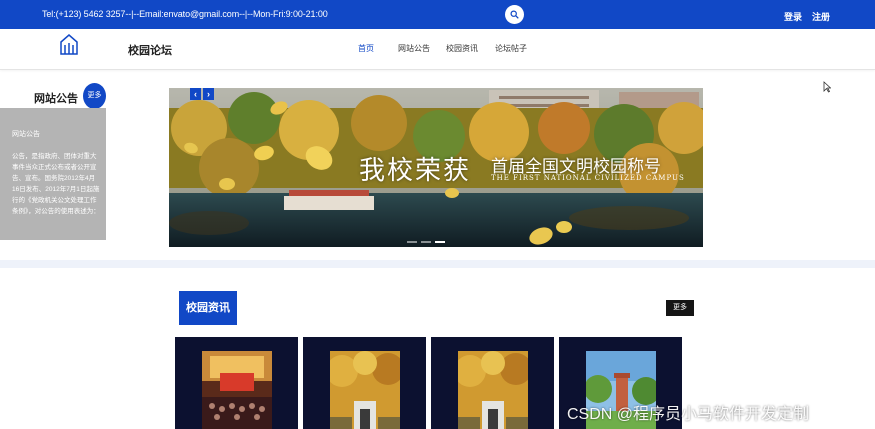 The image size is (875, 429). Describe the element at coordinates (26, 134) in the screenshot. I see `notice-panel-title: 网站公告` at that location.